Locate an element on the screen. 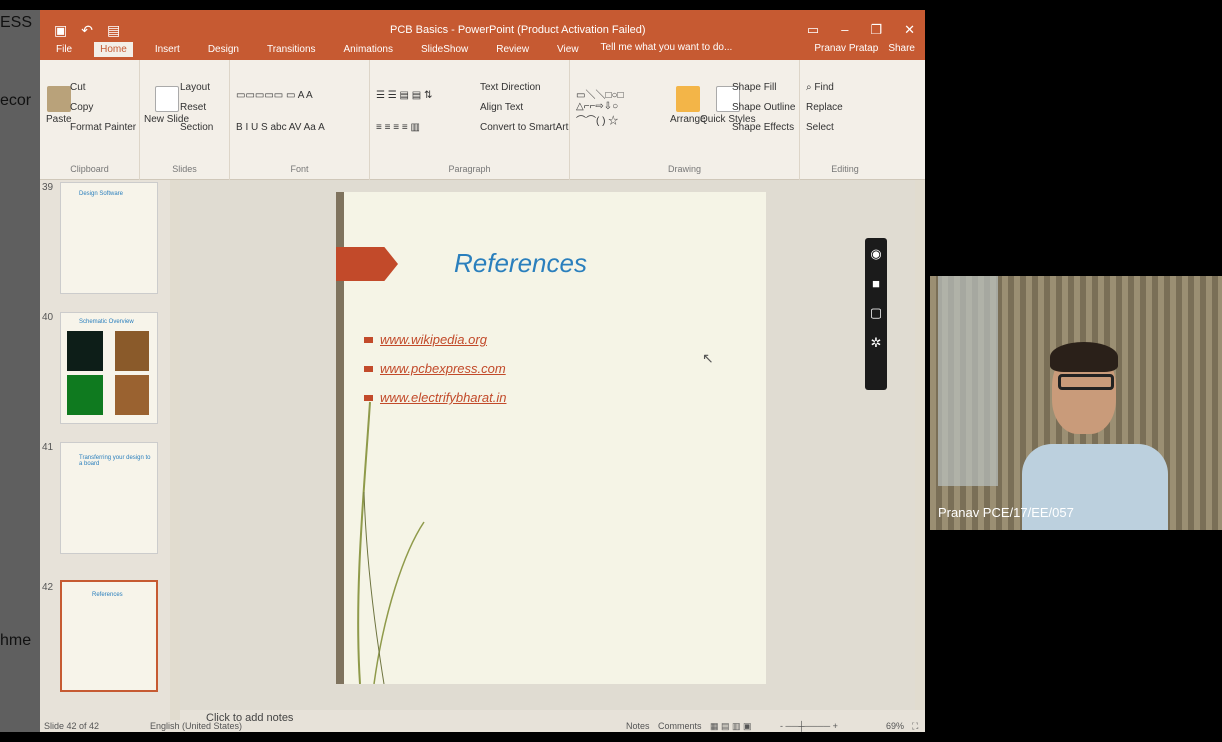  quick-access-toolbar: ▣ ↶ ▤ is located at coordinates (87, 30).